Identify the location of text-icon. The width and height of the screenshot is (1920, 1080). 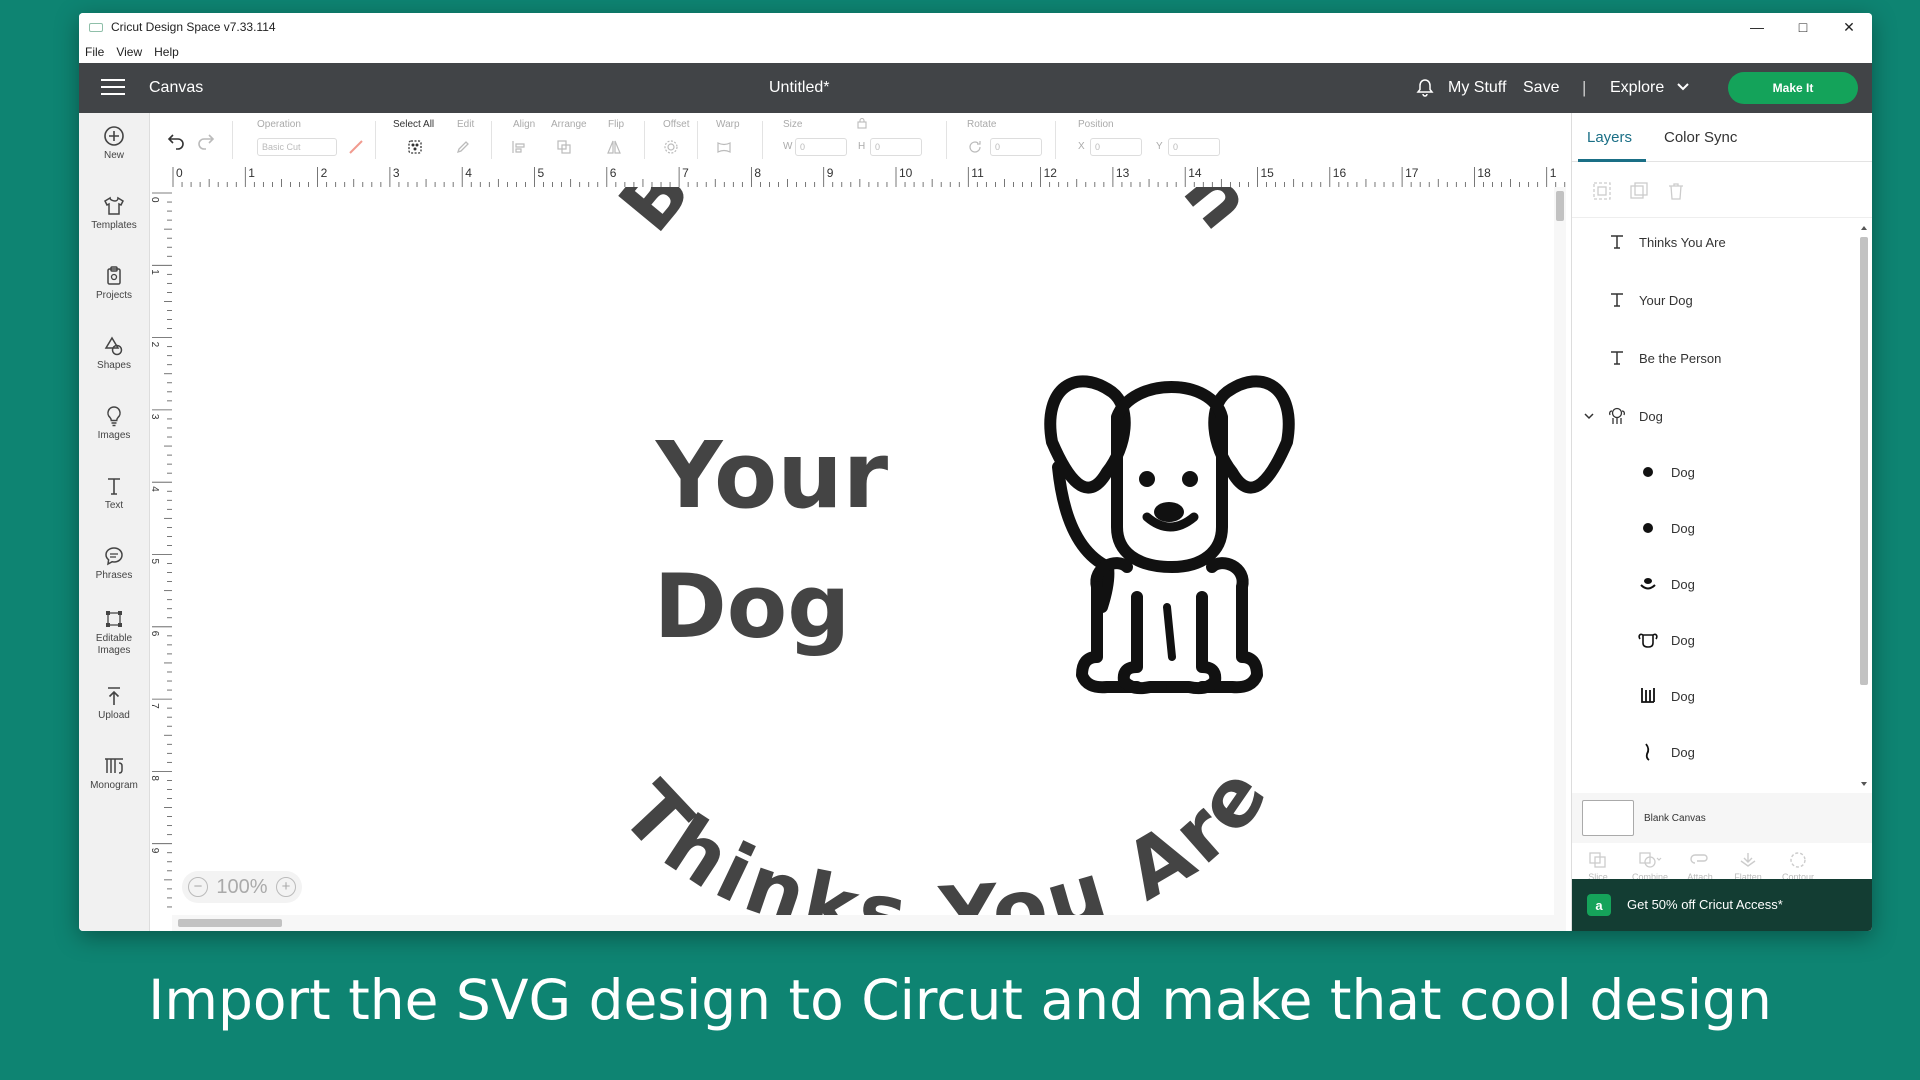
(1617, 358).